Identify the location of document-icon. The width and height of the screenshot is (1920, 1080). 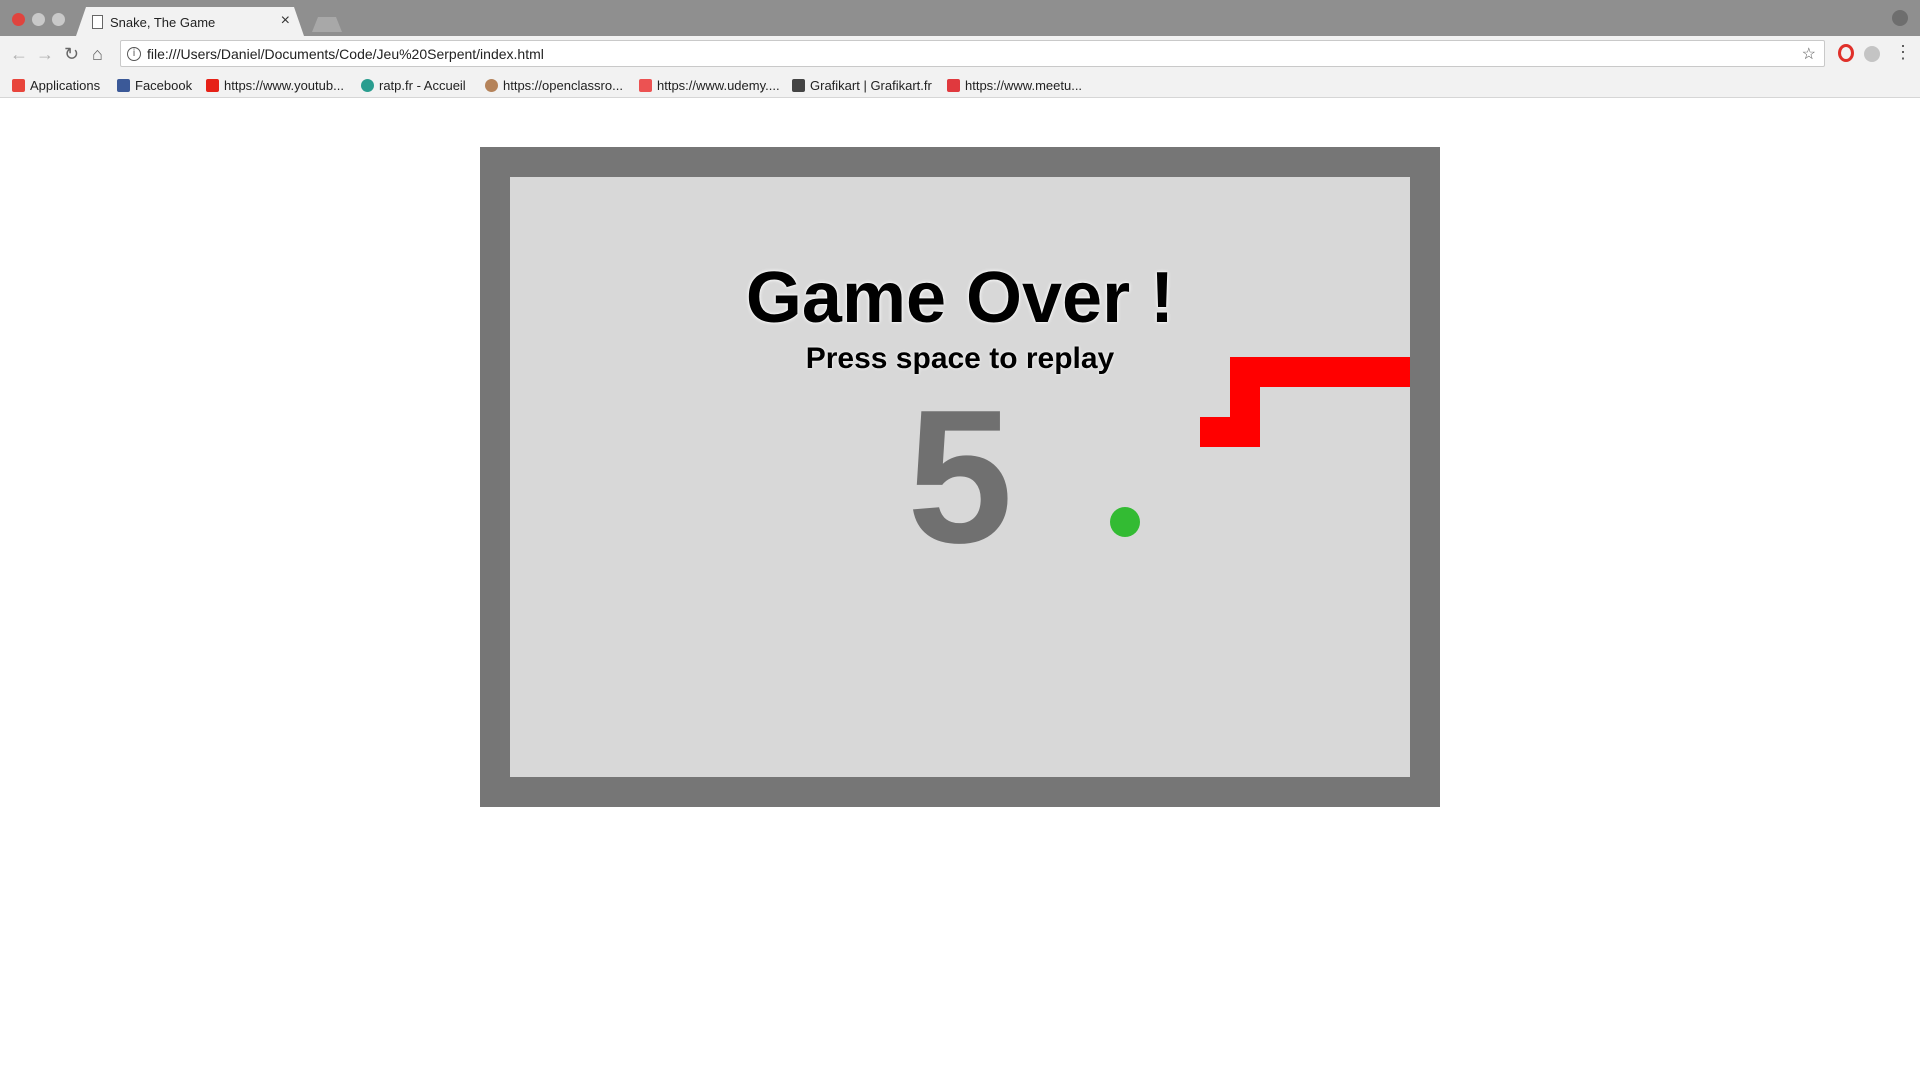
(97, 22).